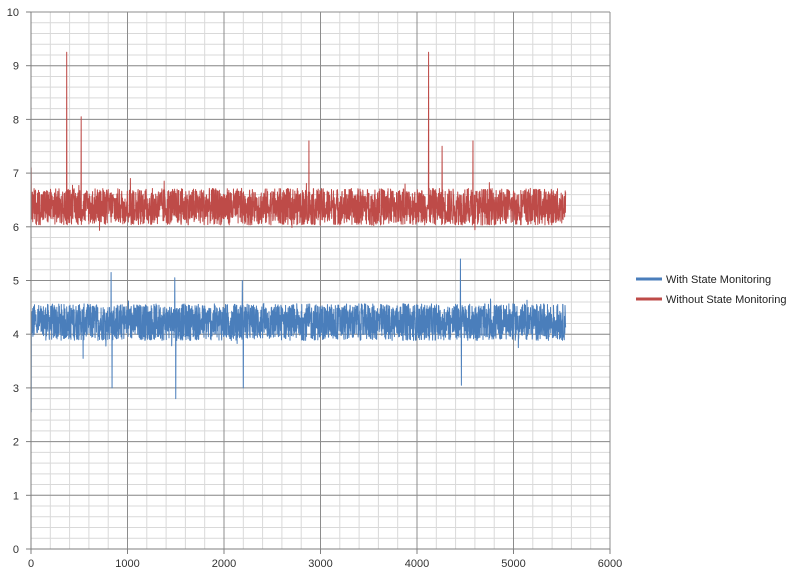 The height and width of the screenshot is (585, 800). Describe the element at coordinates (16, 120) in the screenshot. I see `y-tick-label: 8` at that location.